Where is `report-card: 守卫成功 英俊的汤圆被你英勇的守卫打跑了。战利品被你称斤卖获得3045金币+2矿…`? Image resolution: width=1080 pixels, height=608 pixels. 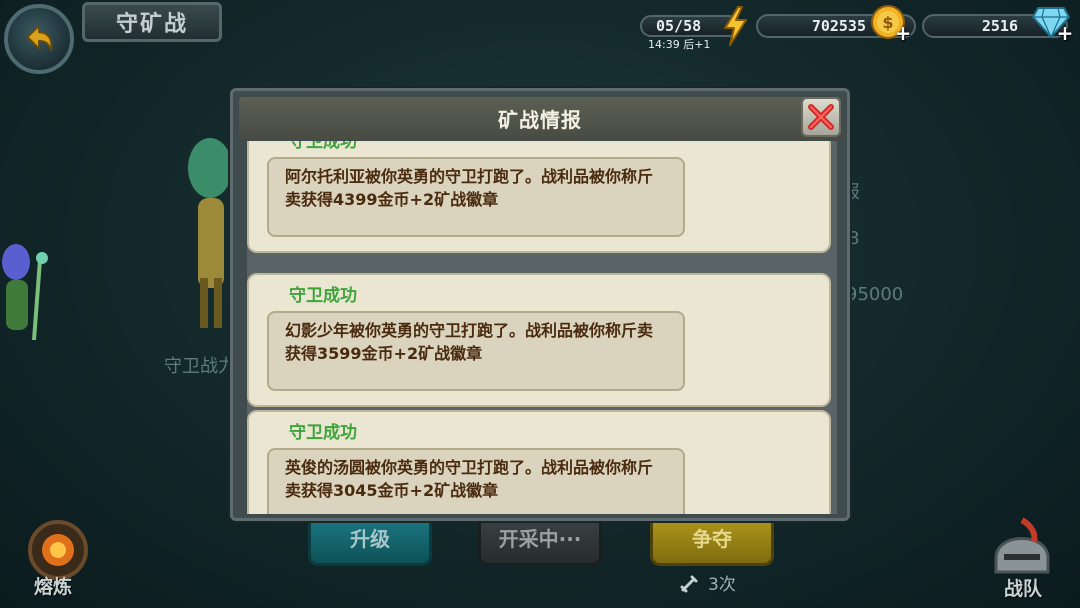
report-card: 守卫成功 英俊的汤圆被你英勇的守卫打跑了。战利品被你称斤卖获得3045金币+2矿… is located at coordinates (539, 462).